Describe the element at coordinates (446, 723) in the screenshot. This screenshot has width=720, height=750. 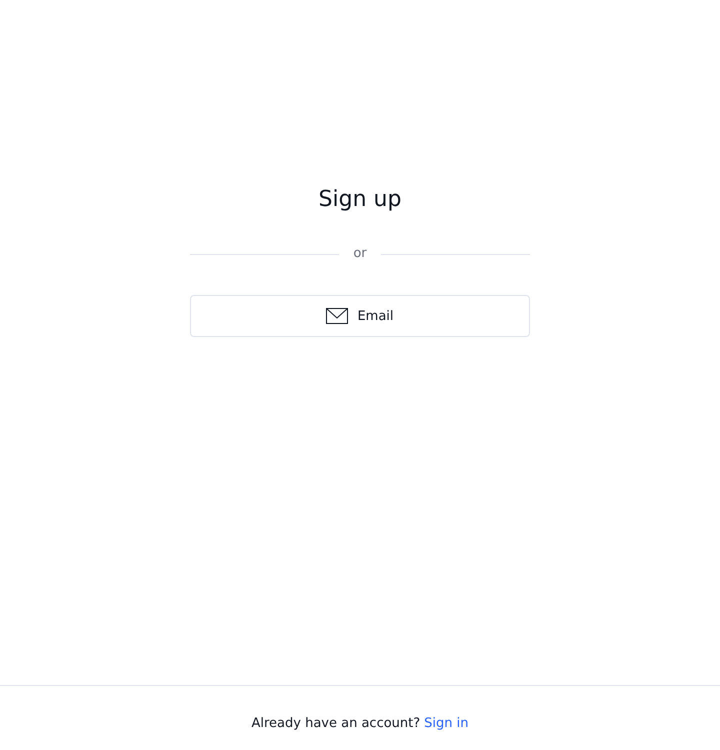
I see `sign-in-link: Sign in` at that location.